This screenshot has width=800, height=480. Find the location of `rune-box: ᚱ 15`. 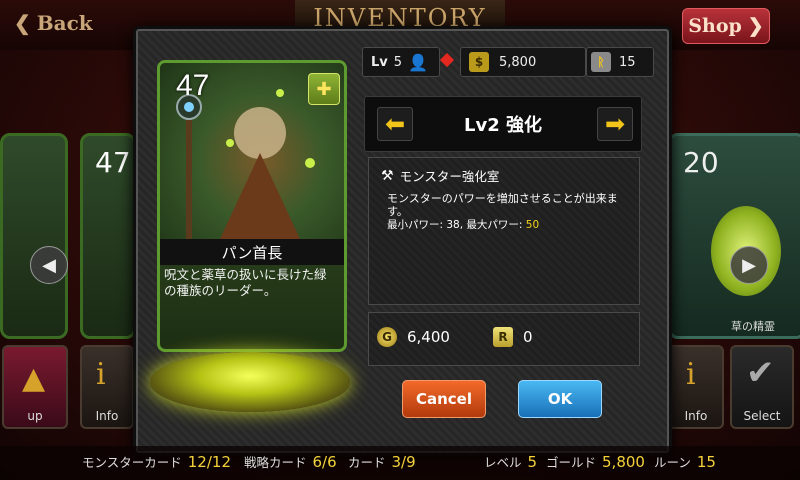

rune-box: ᚱ 15 is located at coordinates (620, 62).